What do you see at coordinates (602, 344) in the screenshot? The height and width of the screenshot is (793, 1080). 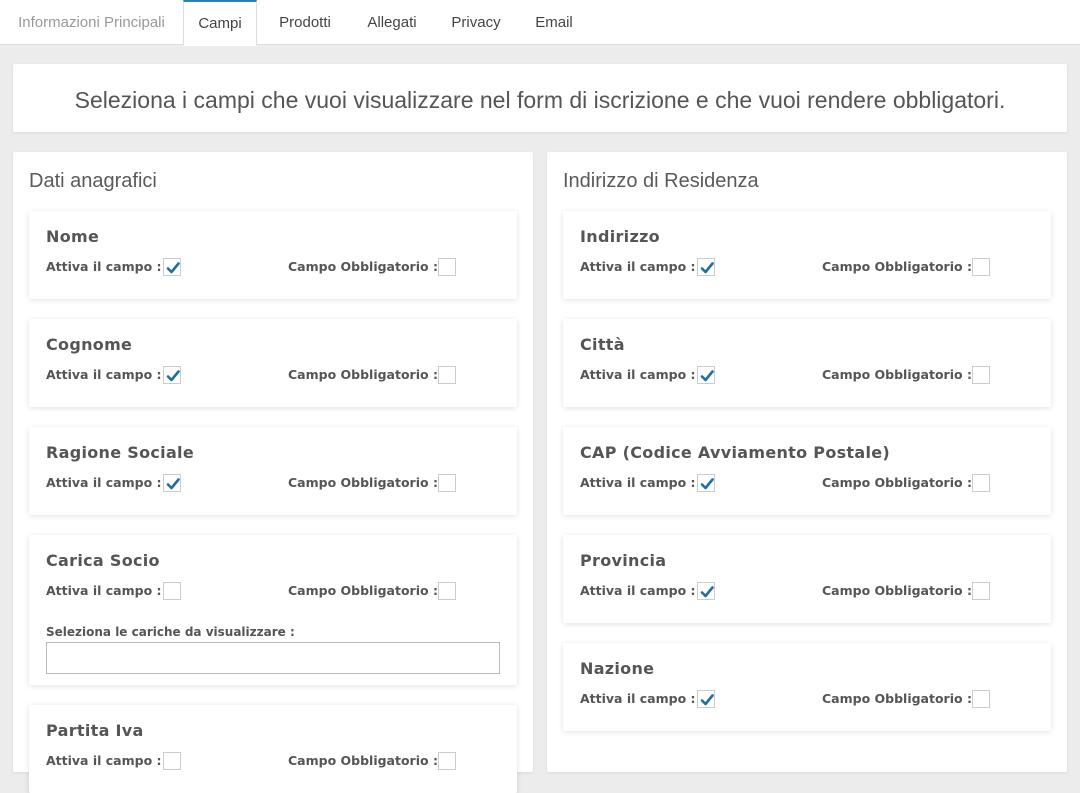 I see `field-title: Città` at bounding box center [602, 344].